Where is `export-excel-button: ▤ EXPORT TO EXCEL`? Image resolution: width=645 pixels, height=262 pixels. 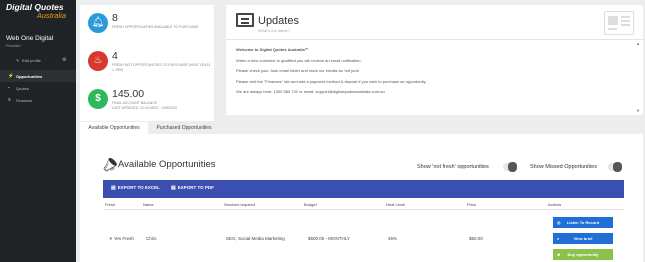
export-excel-button: ▤ EXPORT TO EXCEL is located at coordinates (135, 188).